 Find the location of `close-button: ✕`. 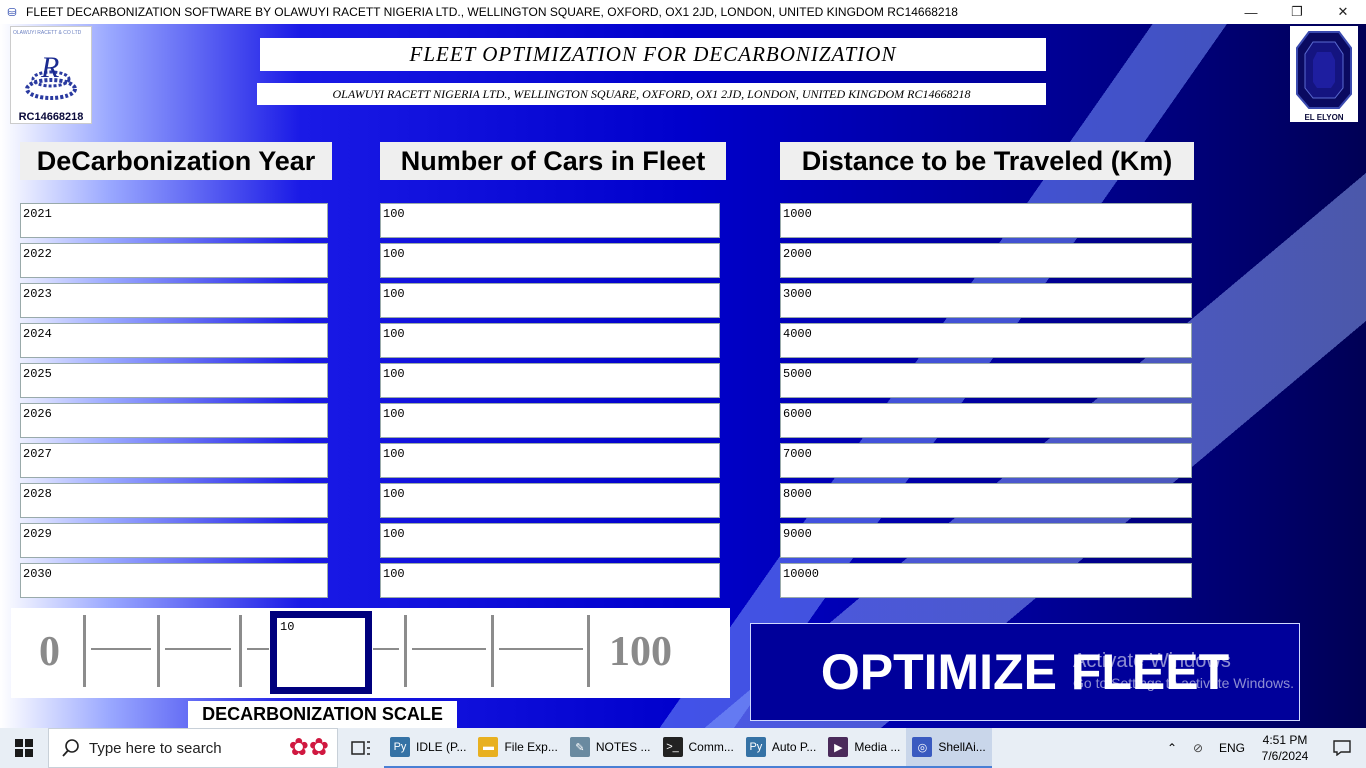

close-button: ✕ is located at coordinates (1343, 12).